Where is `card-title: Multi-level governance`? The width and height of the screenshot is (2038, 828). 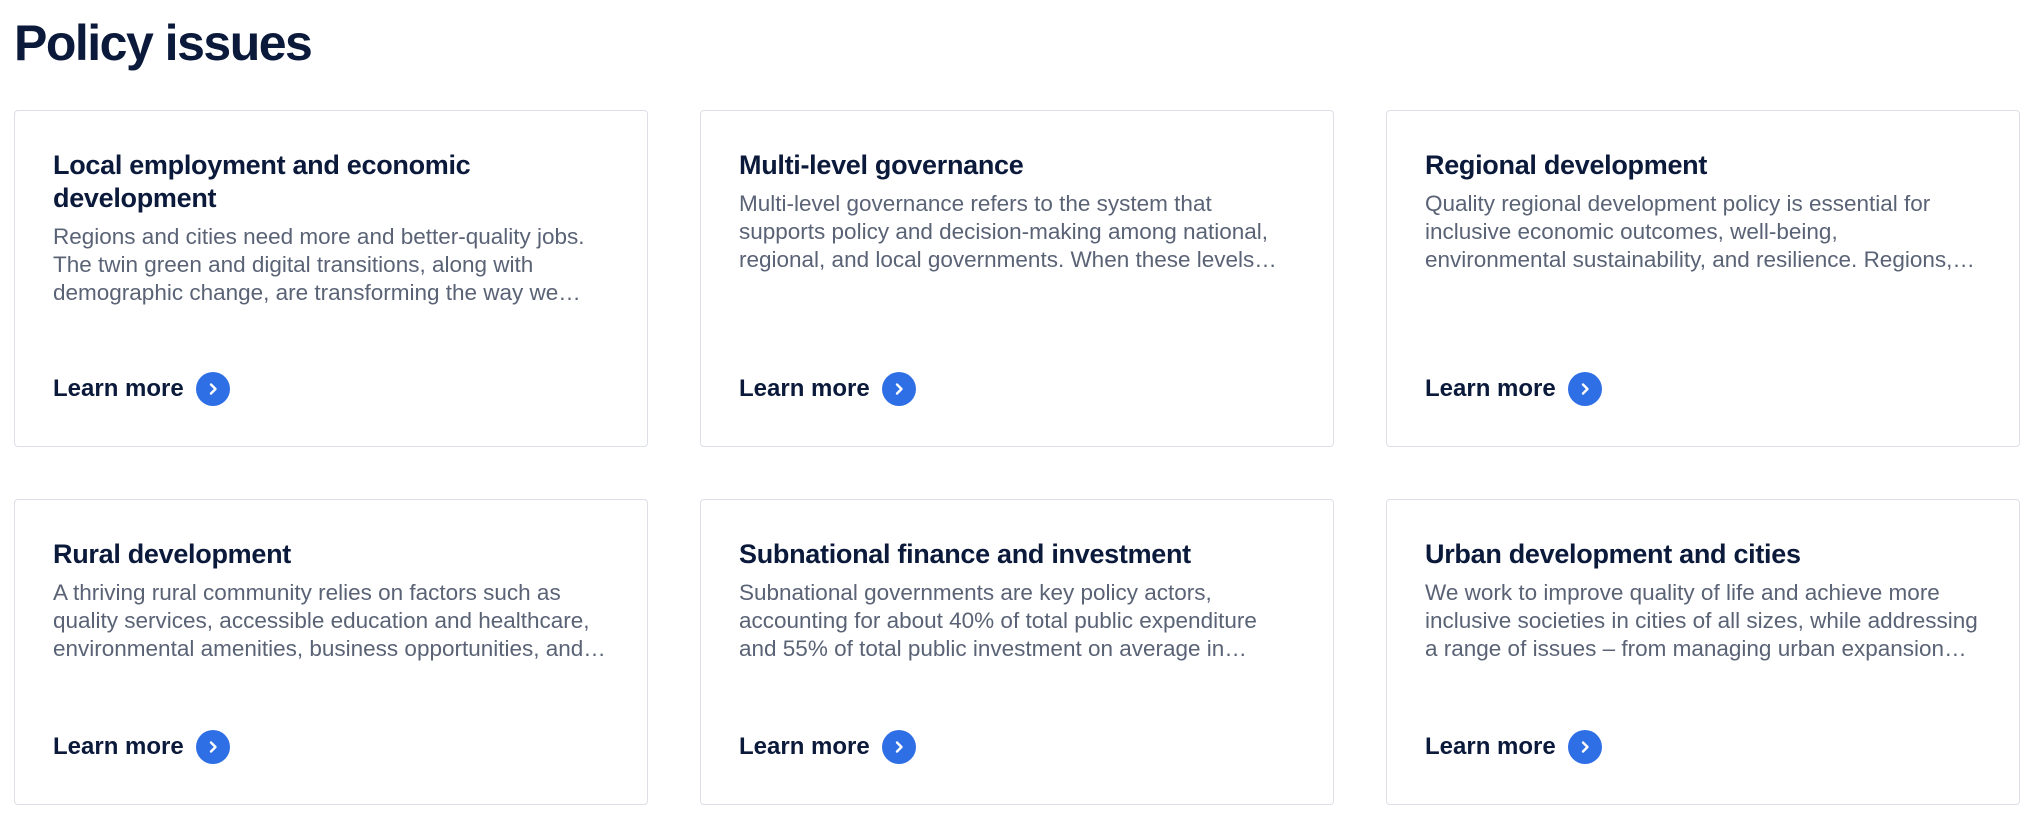 card-title: Multi-level governance is located at coordinates (1017, 165).